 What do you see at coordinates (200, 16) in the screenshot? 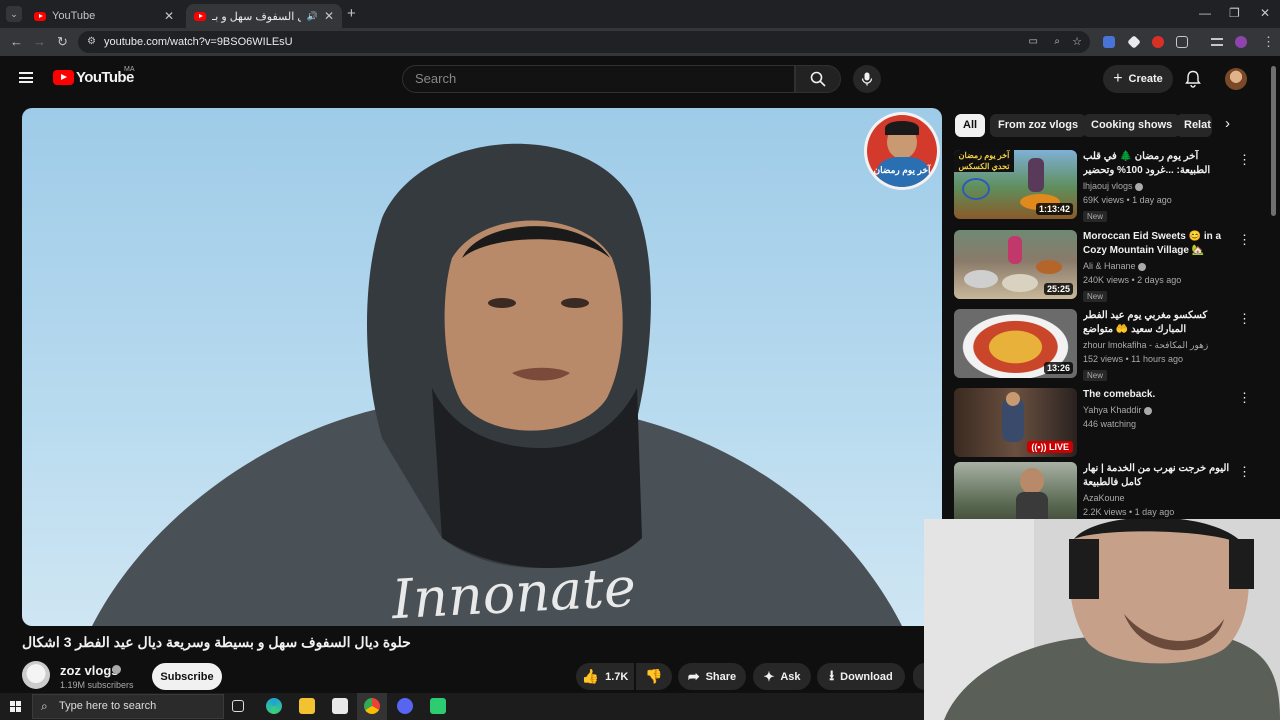
I see `youtube-favicon-icon` at bounding box center [200, 16].